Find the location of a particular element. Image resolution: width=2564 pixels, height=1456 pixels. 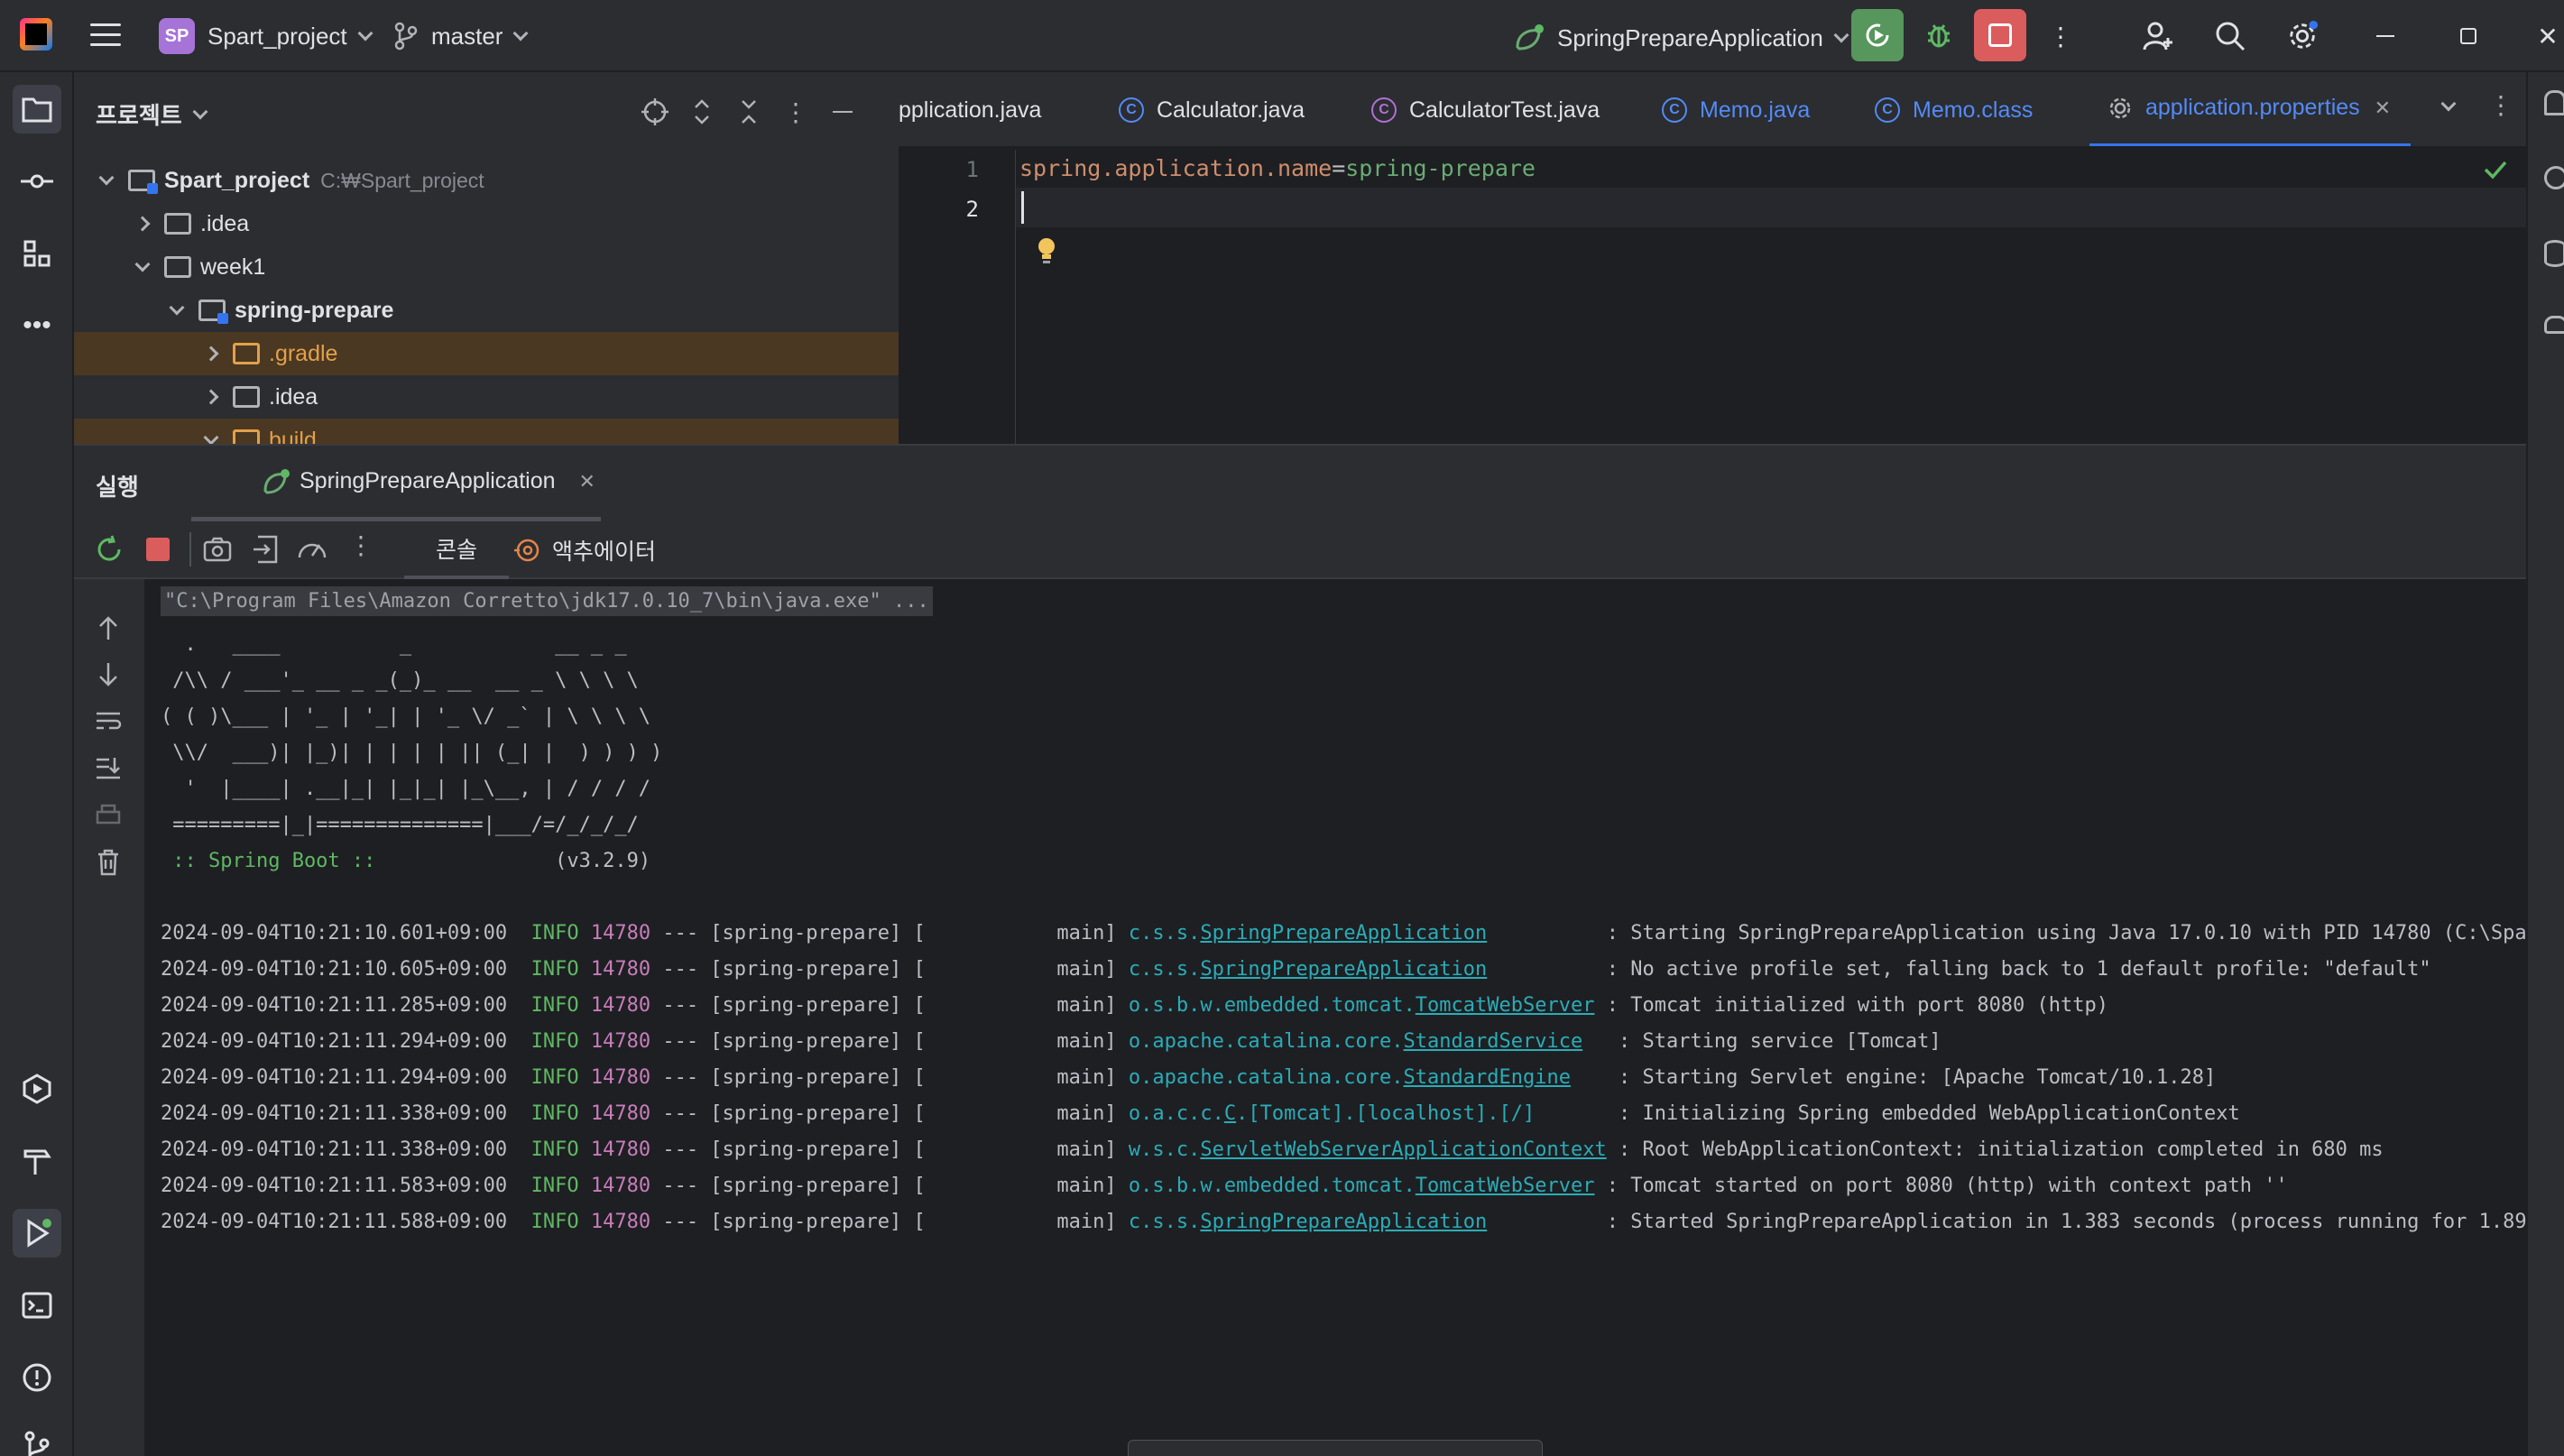

log-logger-class-link: StandardEngine is located at coordinates (1487, 1078).